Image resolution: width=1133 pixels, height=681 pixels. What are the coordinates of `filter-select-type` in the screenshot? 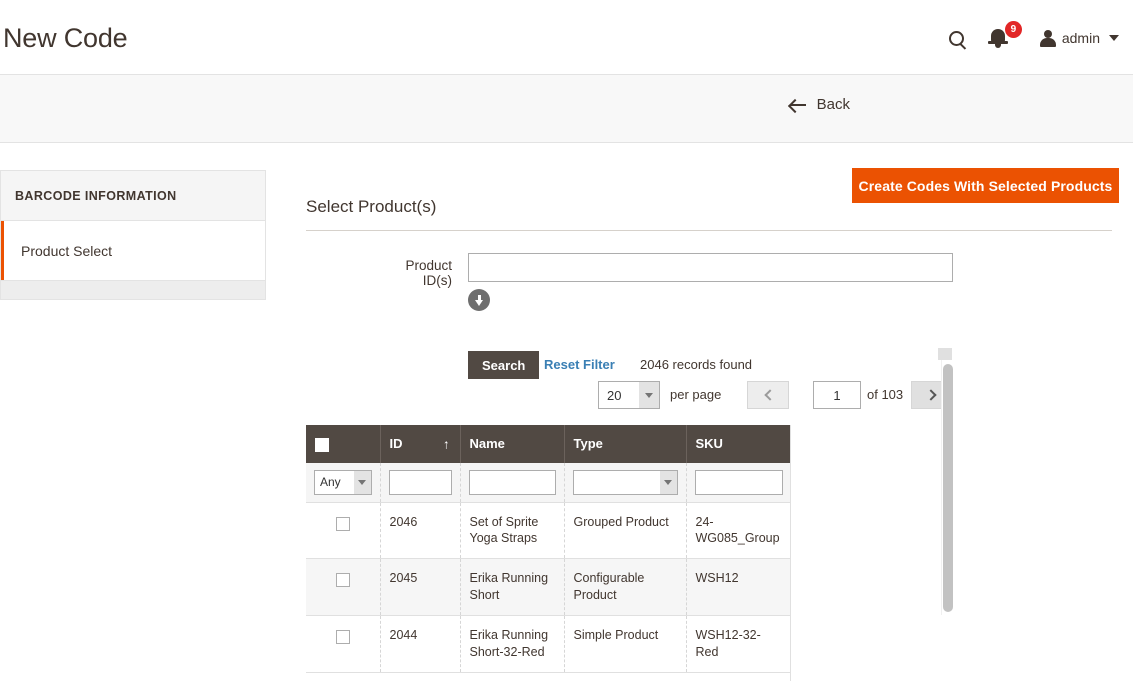 It's located at (625, 482).